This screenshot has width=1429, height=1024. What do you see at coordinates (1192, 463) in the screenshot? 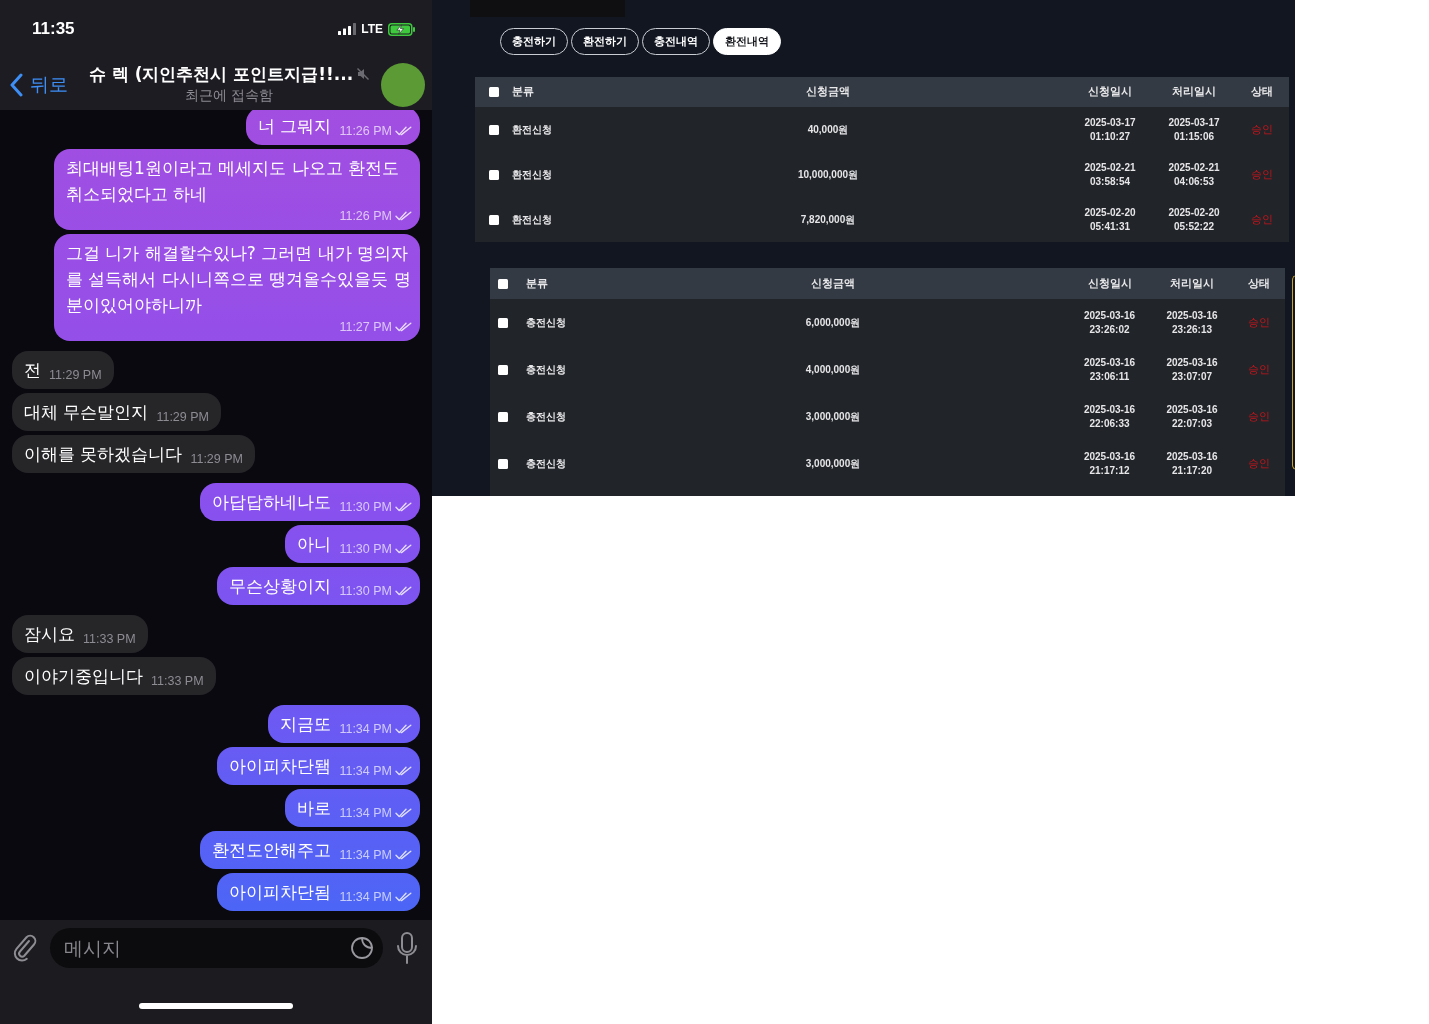
I see `processed-datetime: 2025-03-16 21:17:20` at bounding box center [1192, 463].